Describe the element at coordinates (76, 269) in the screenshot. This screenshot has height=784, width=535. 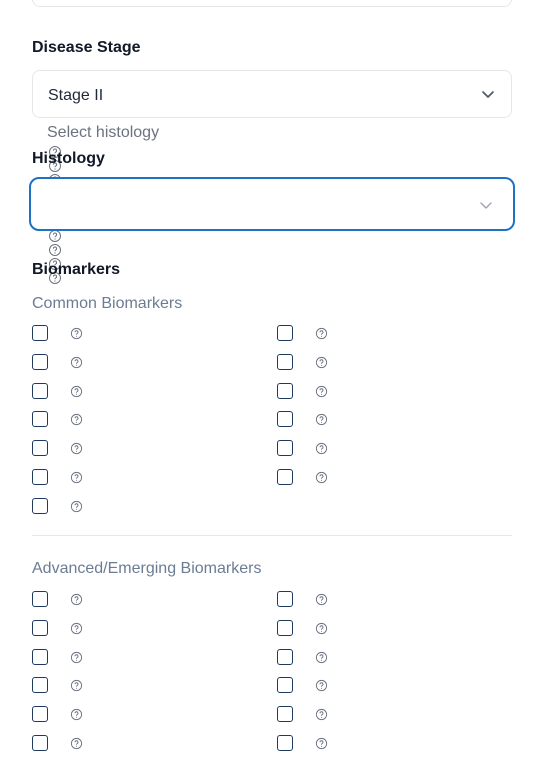
I see `biomarkers-label: Biomarkers` at that location.